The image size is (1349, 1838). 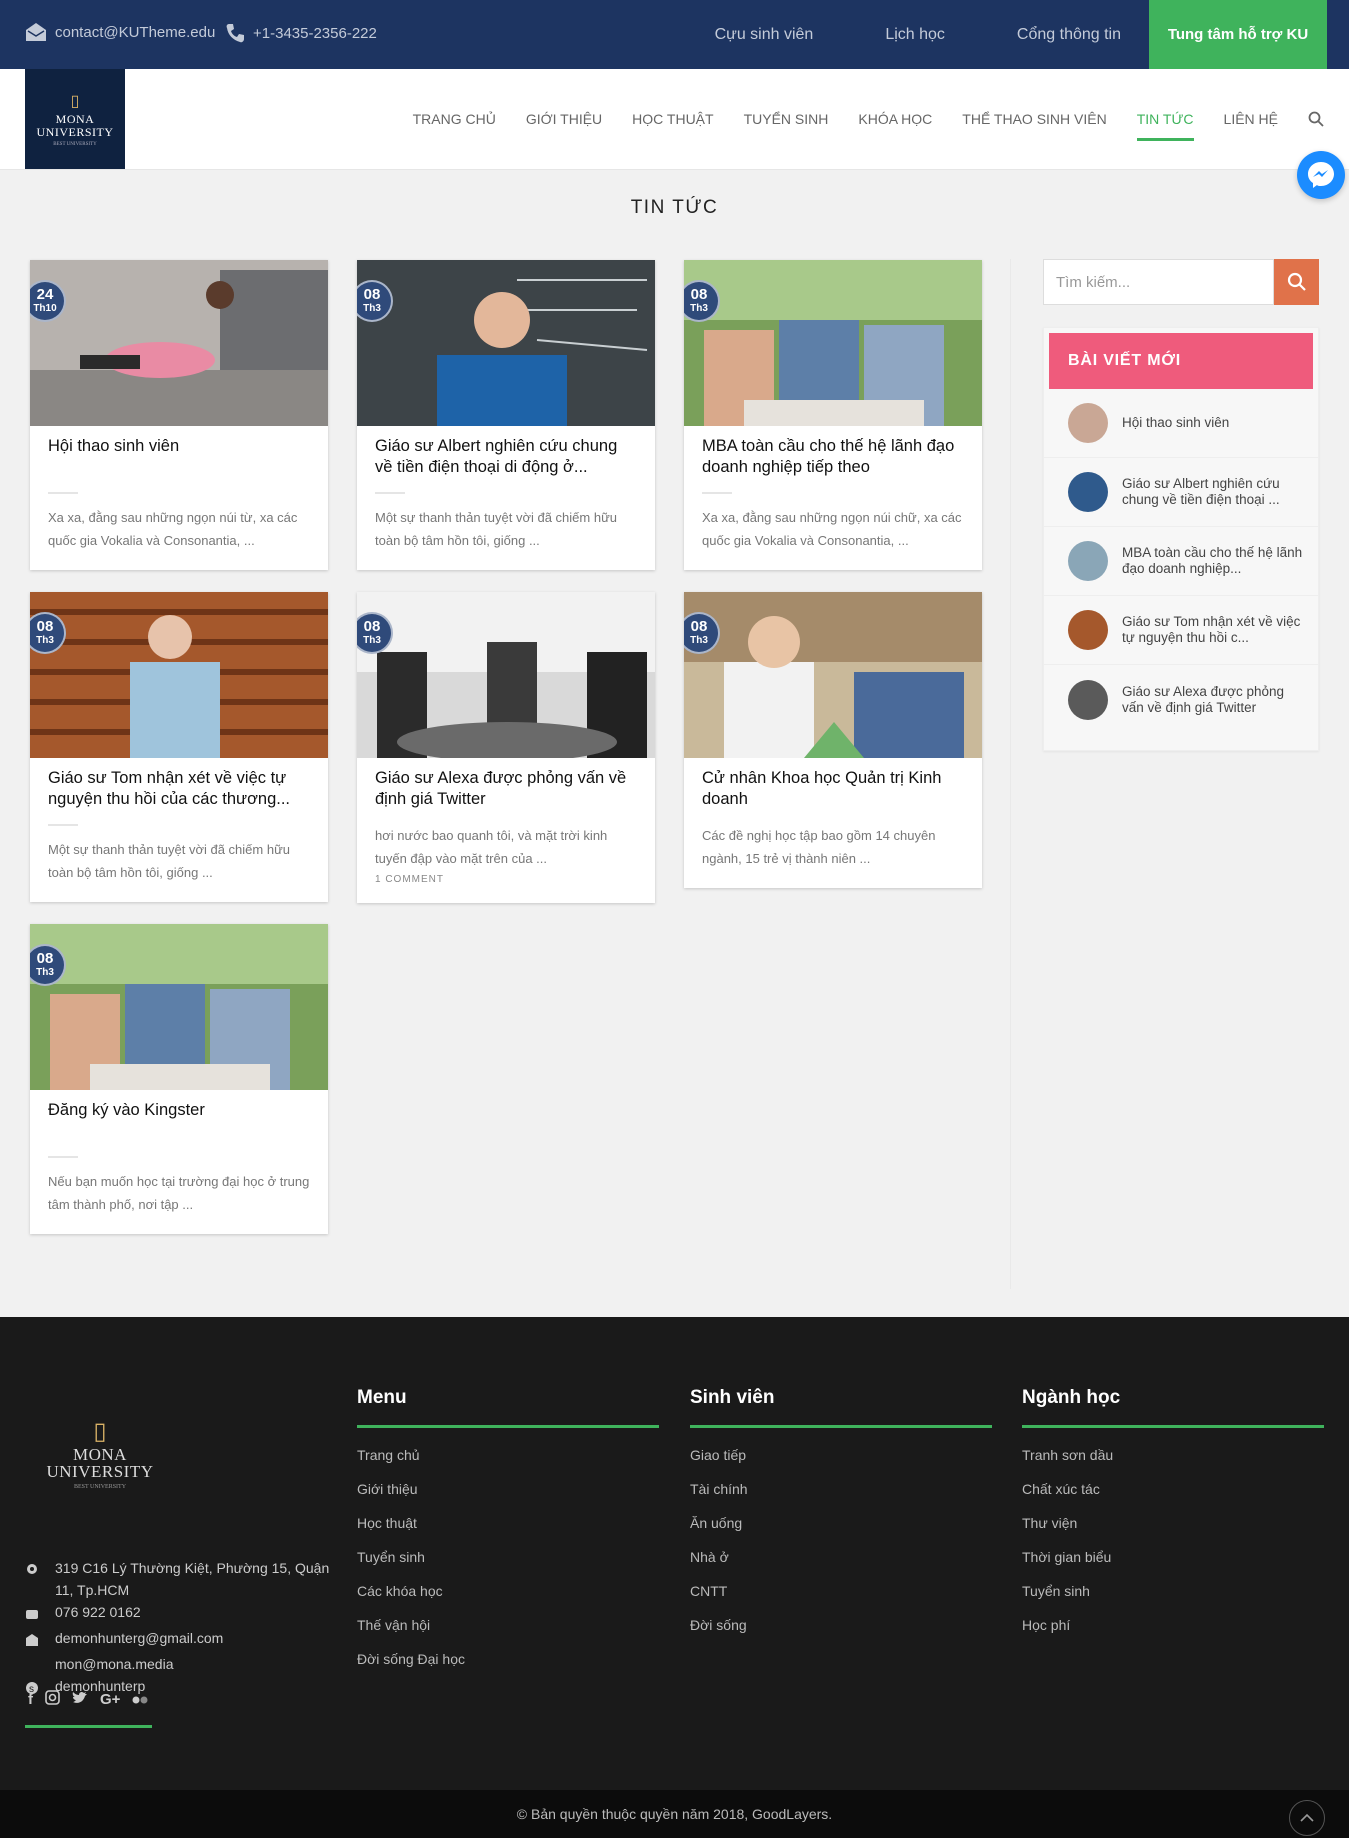 What do you see at coordinates (508, 1455) in the screenshot?
I see `footer-link: Trang chủ` at bounding box center [508, 1455].